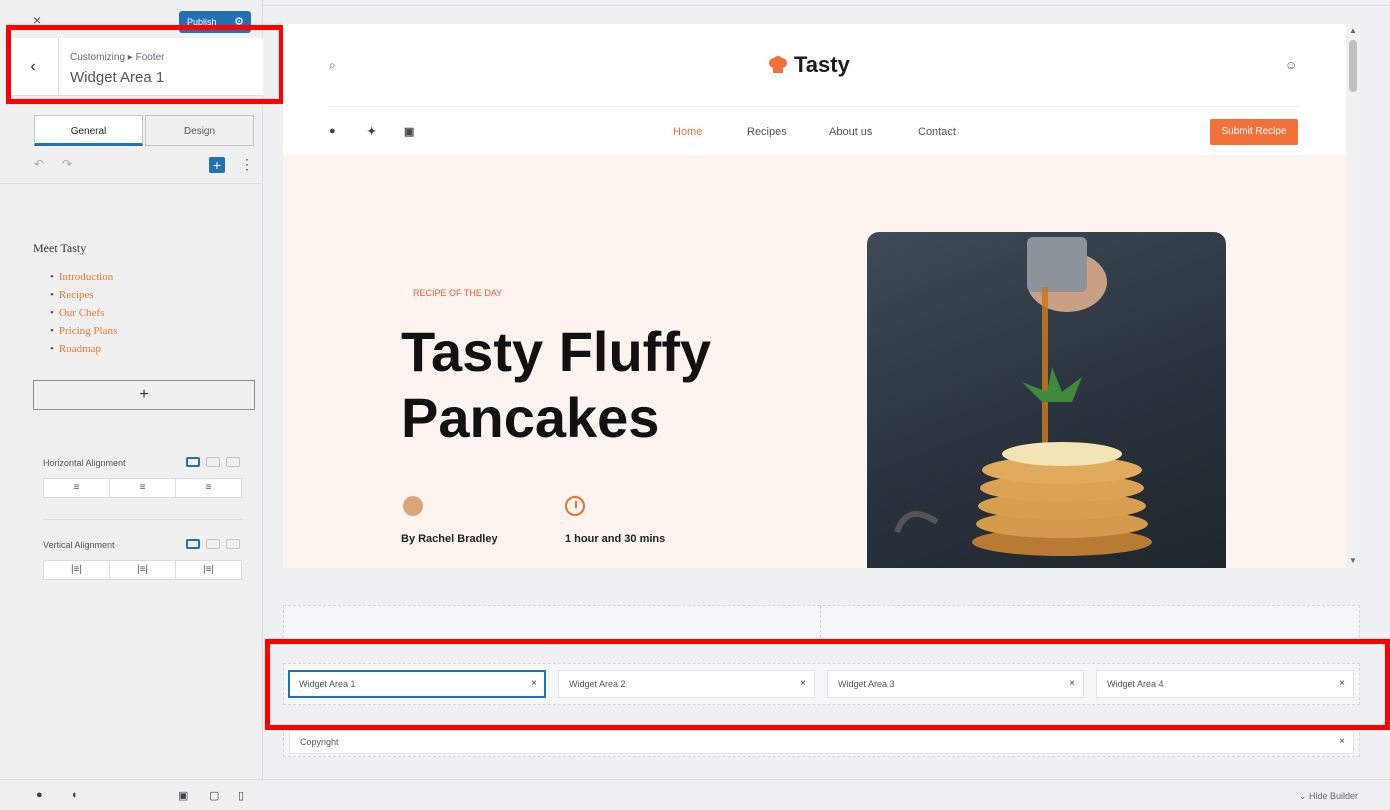  Describe the element at coordinates (1254, 132) in the screenshot. I see `submit-recipe-button: Submit Recipe` at that location.